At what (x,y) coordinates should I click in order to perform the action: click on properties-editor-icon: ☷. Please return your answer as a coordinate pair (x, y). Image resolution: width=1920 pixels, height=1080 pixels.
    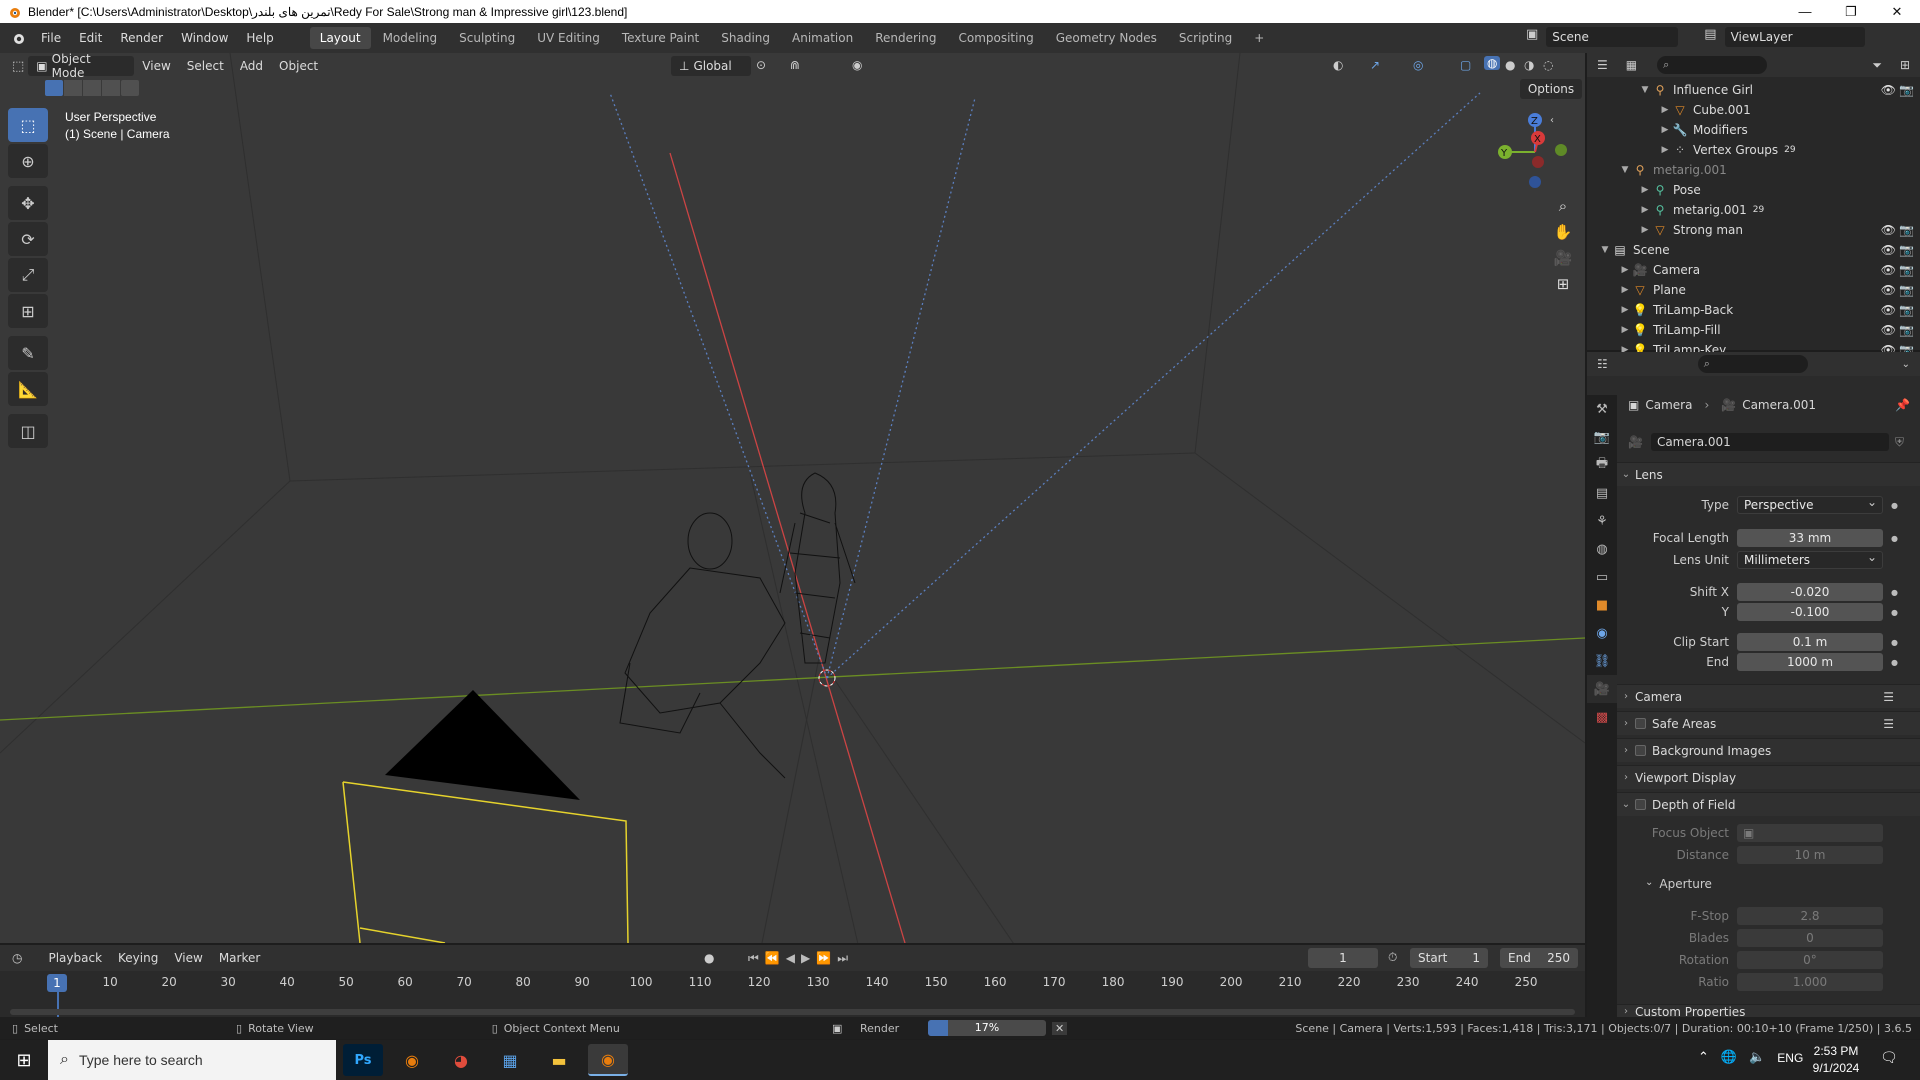
    Looking at the image, I should click on (1602, 364).